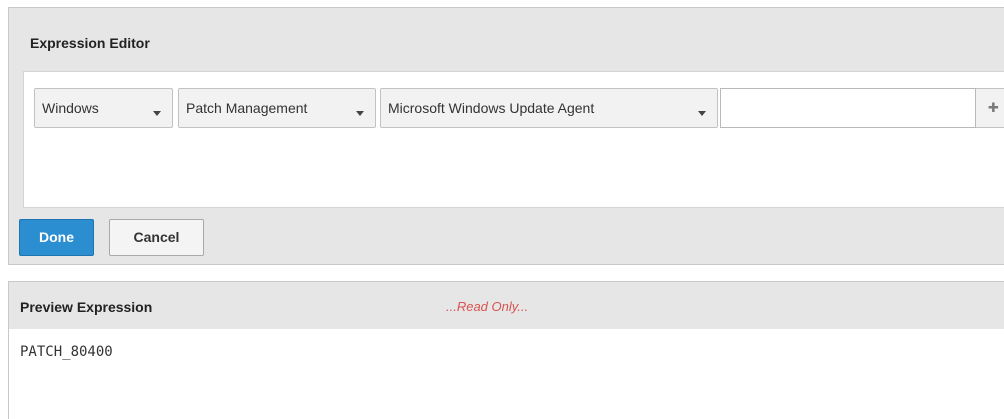 The image size is (1004, 419). I want to click on os-dropdown-value: Windows, so click(70, 108).